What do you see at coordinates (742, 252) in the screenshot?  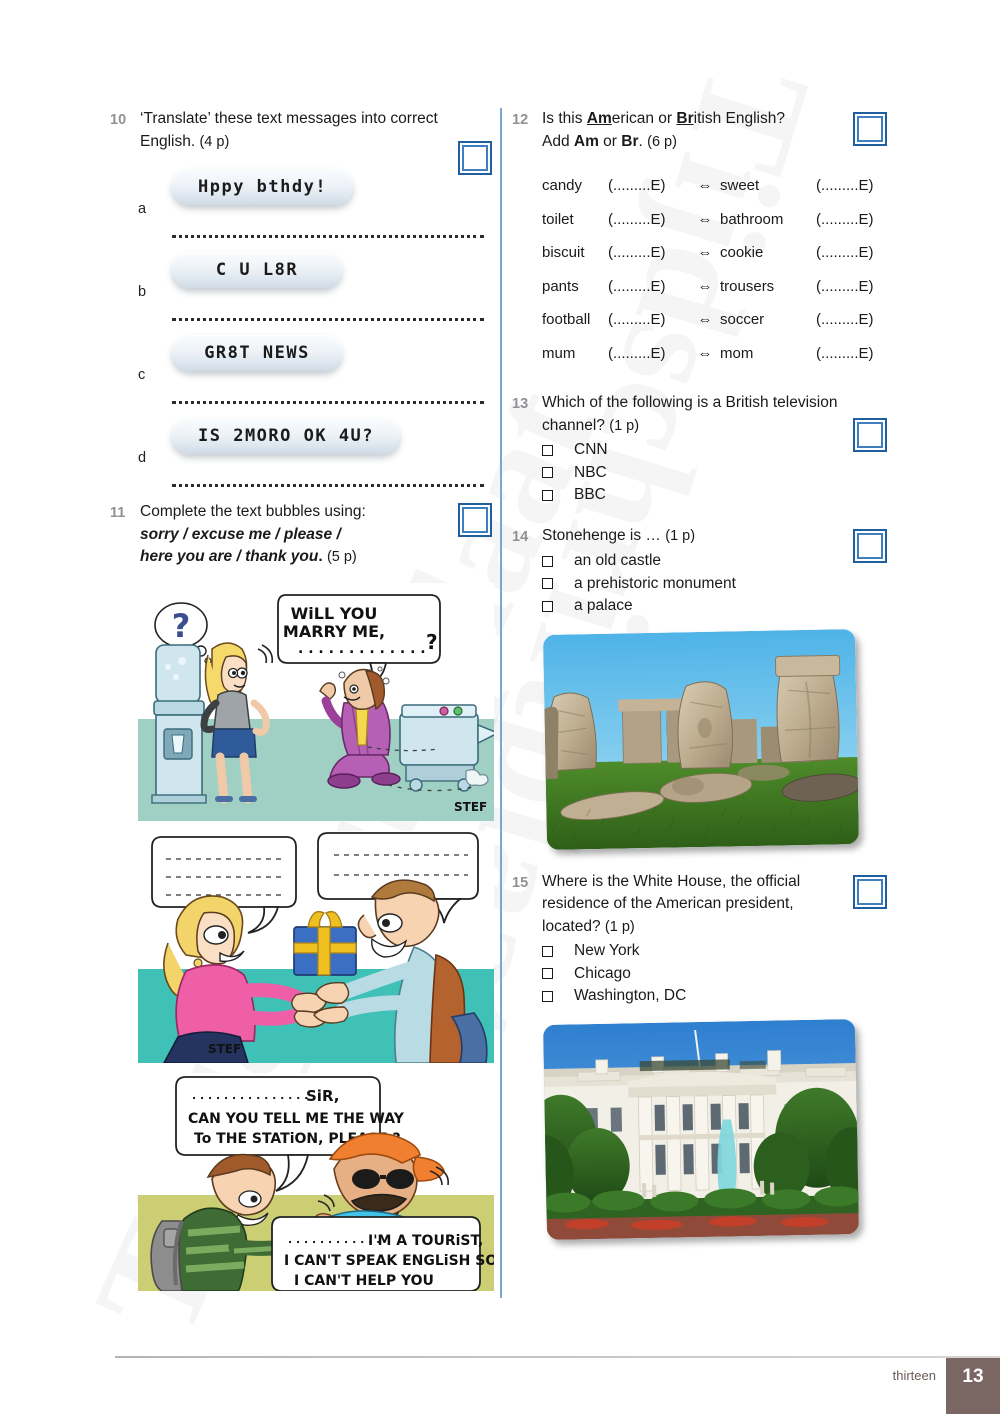 I see `am-word-2: cookie` at bounding box center [742, 252].